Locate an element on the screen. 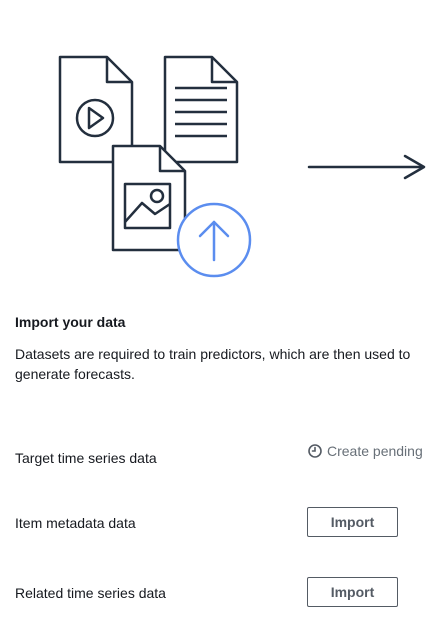  upload-icon is located at coordinates (214, 240).